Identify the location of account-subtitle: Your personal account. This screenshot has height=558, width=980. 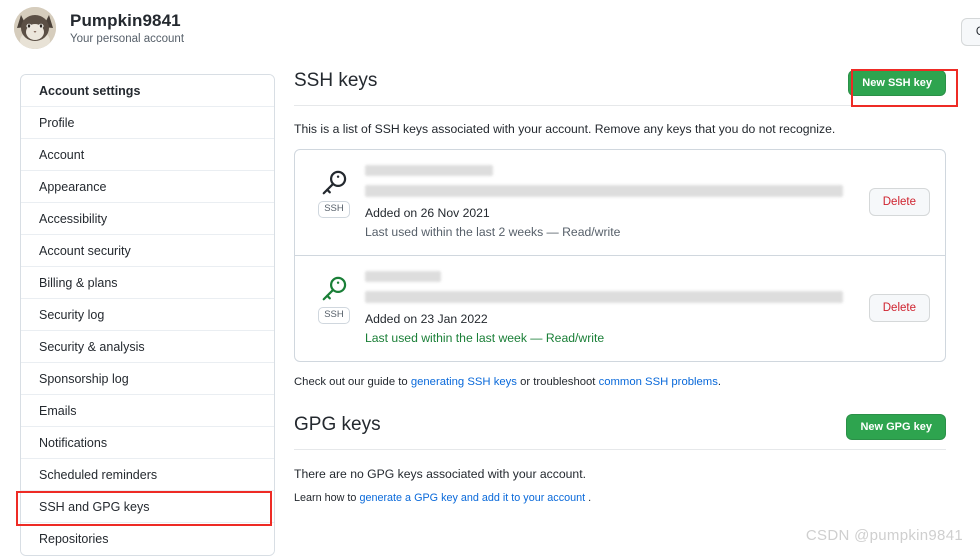
(127, 38).